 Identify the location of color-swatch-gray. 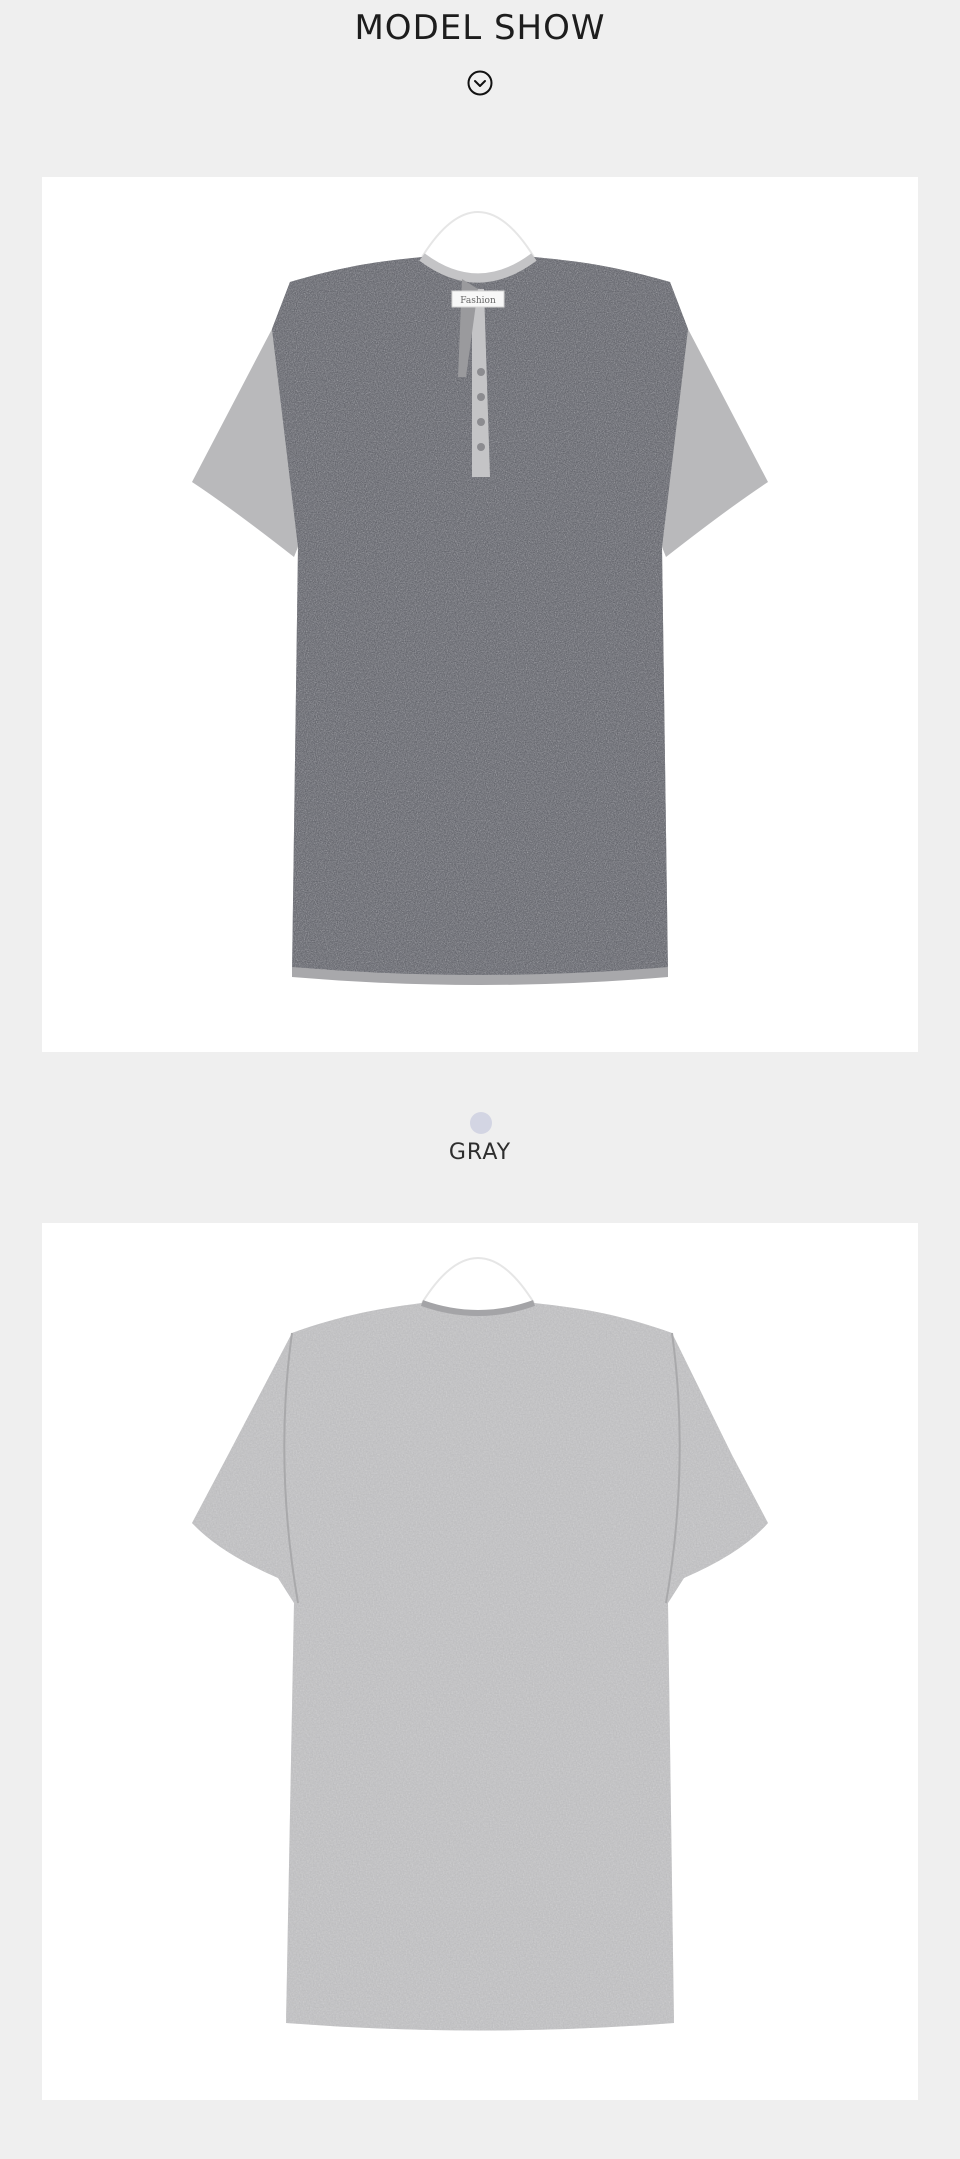
(481, 1123).